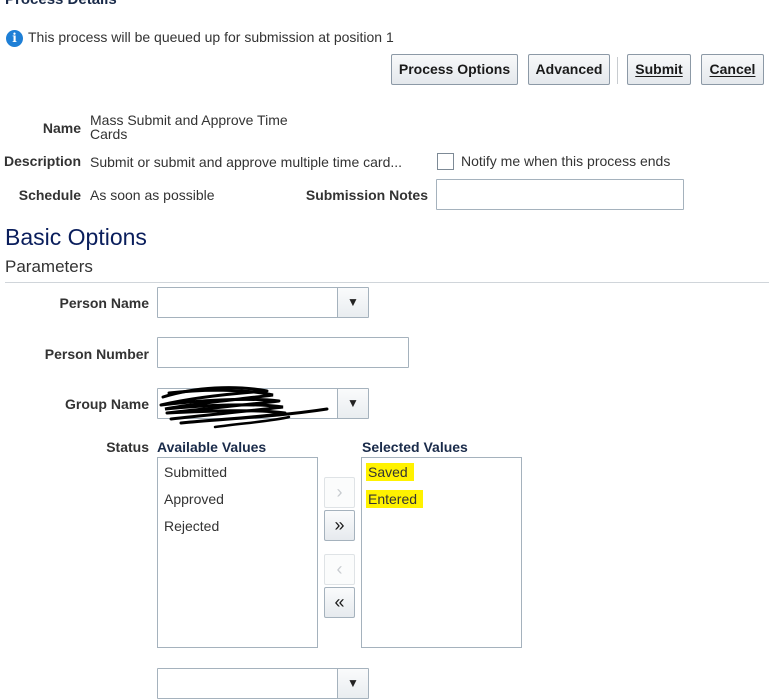 The height and width of the screenshot is (699, 769). What do you see at coordinates (569, 69) in the screenshot?
I see `advanced-button: Advanced` at bounding box center [569, 69].